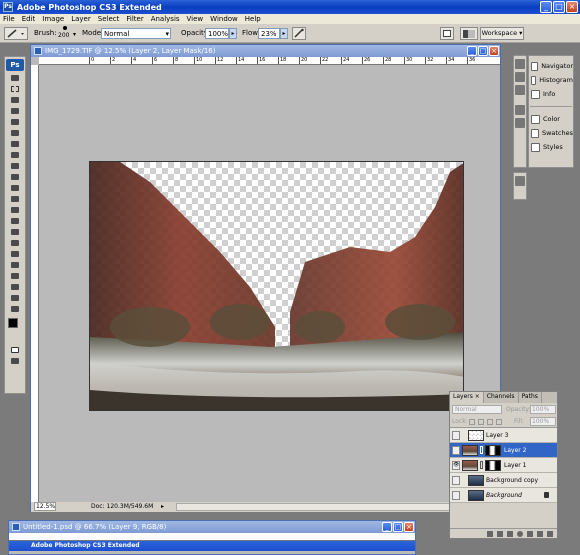  I want to click on panel-navigator: Navigator, so click(551, 66).